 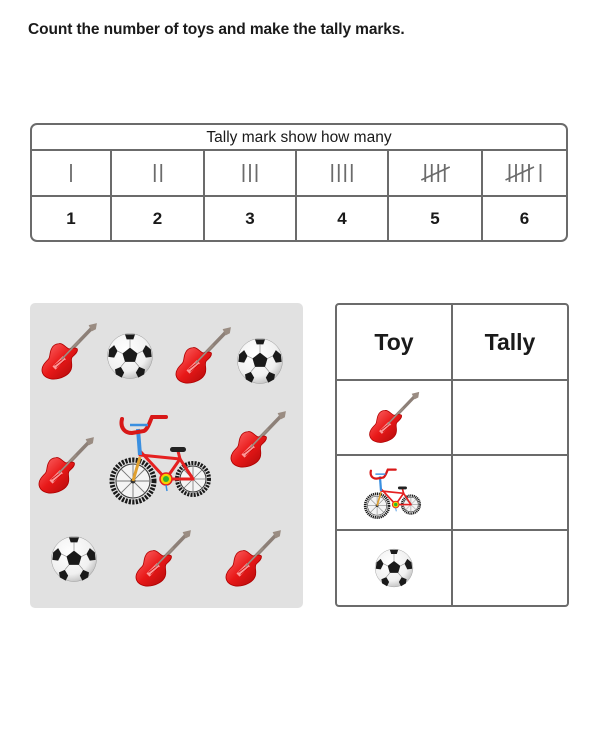 I want to click on number-cell-6: 6, so click(x=524, y=218).